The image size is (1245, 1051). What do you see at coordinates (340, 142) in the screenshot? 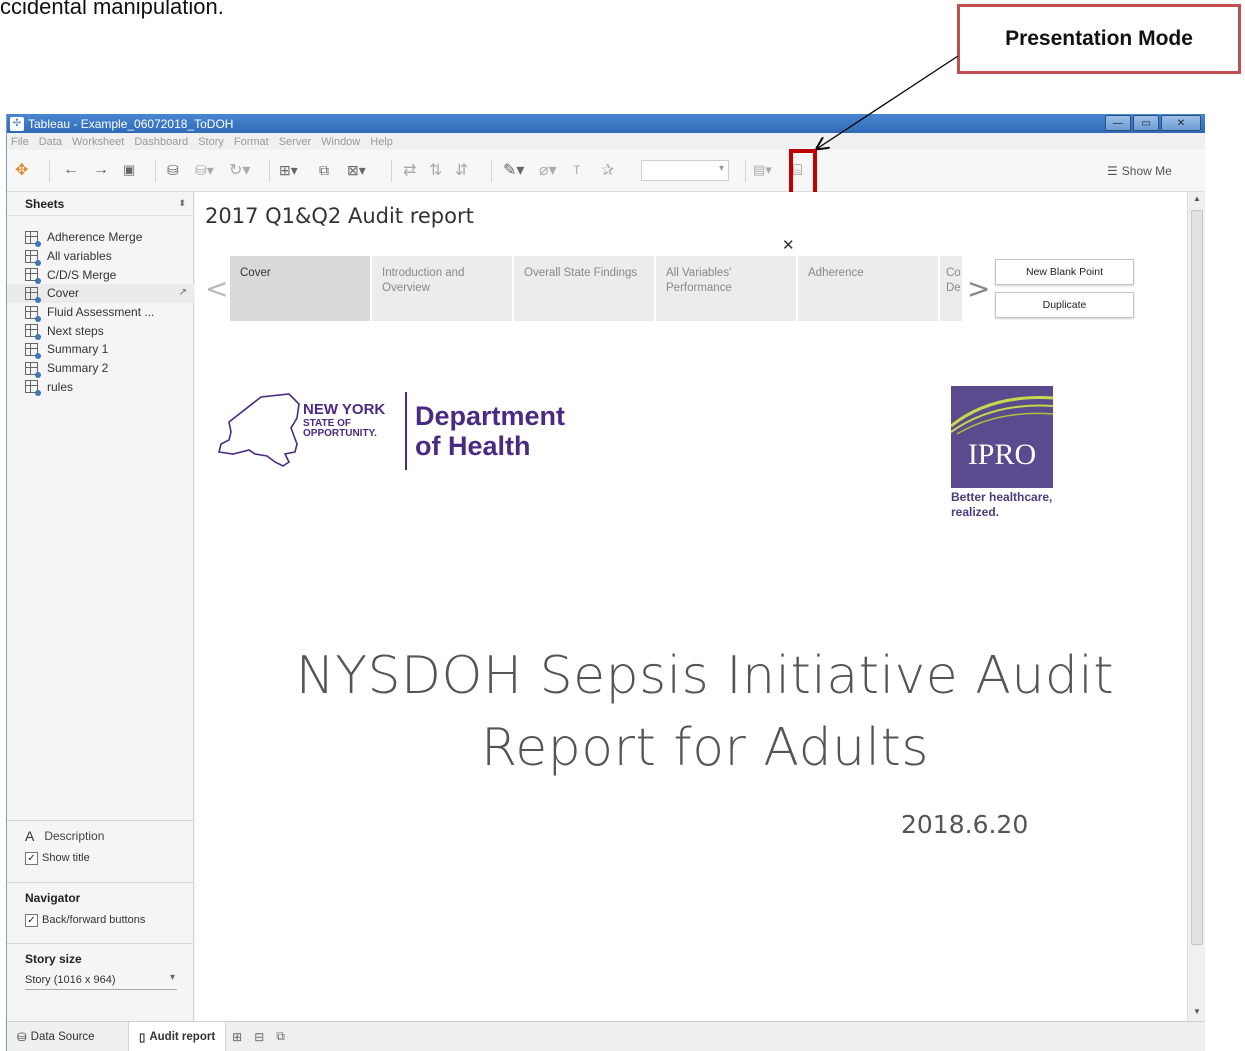
I see `menu-window: Window` at bounding box center [340, 142].